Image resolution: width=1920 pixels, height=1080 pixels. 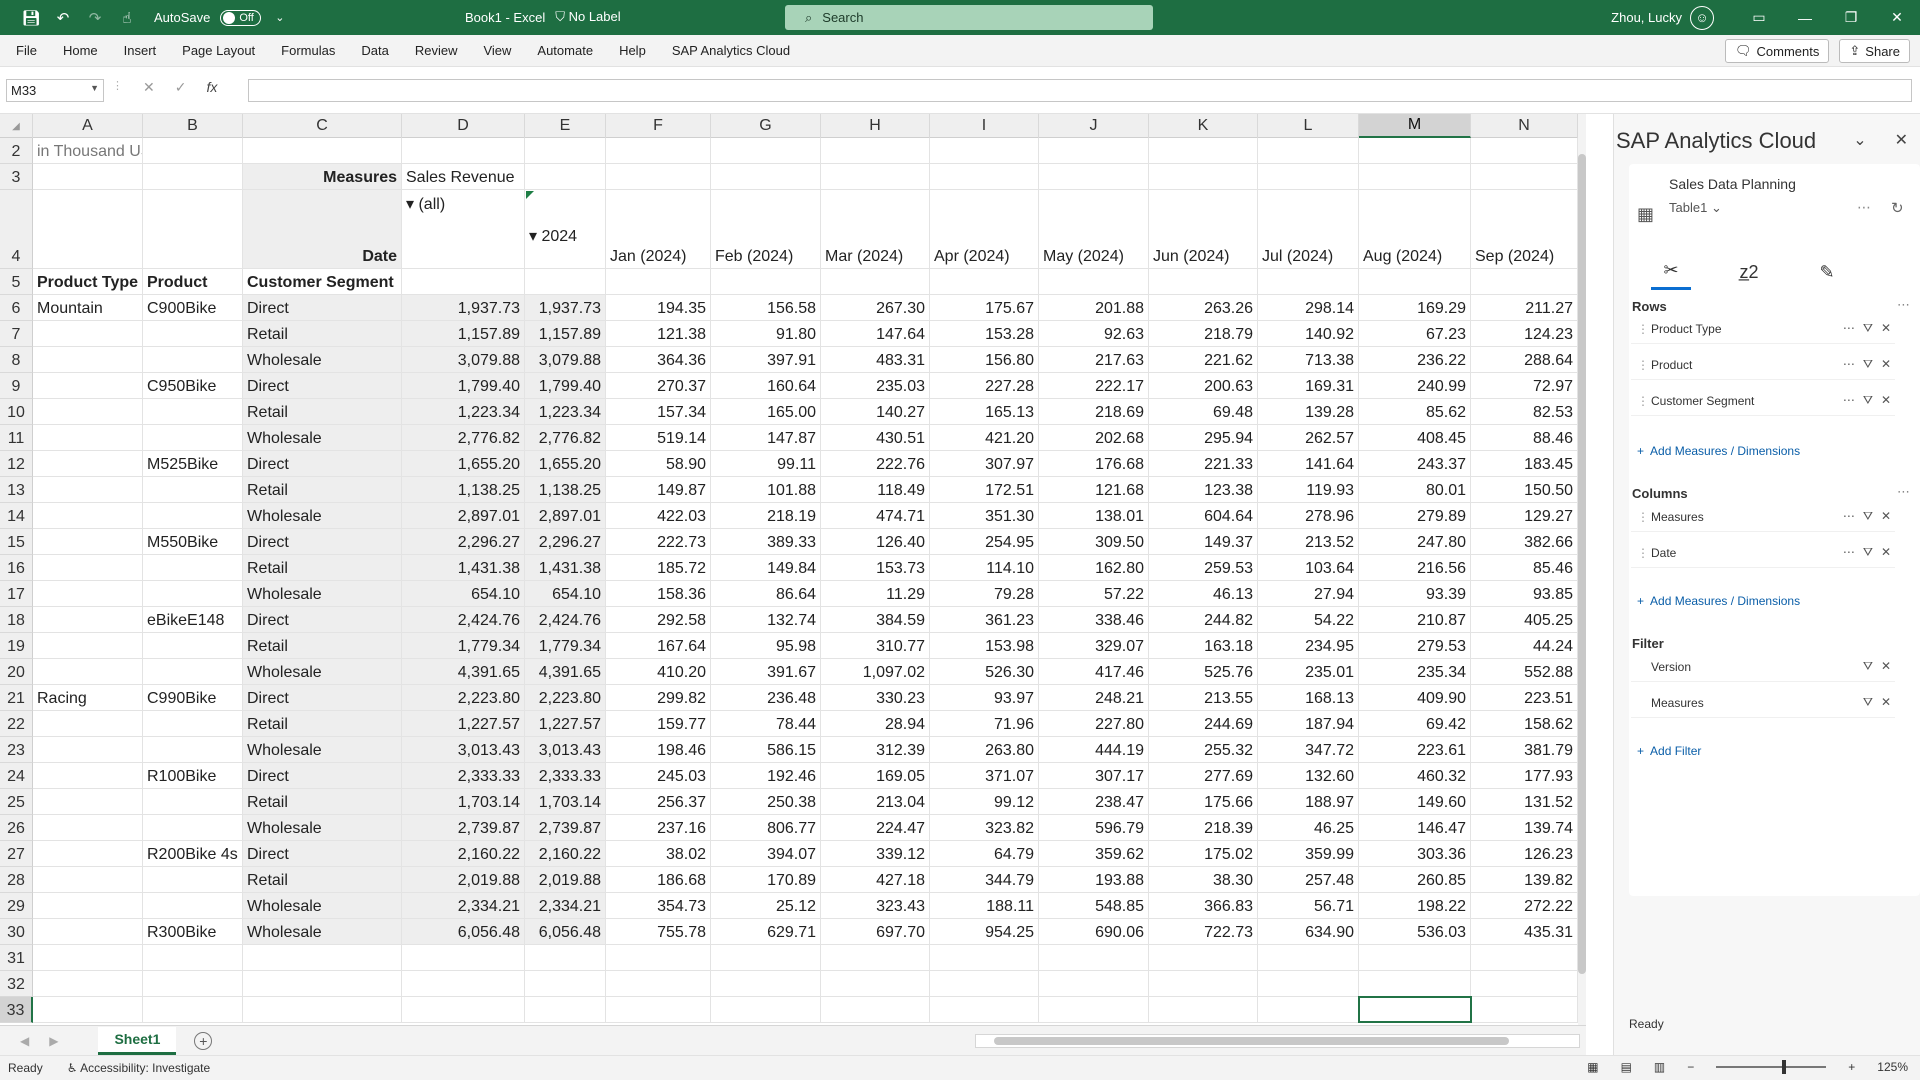 What do you see at coordinates (984, 906) in the screenshot?
I see `cell-i29: 188.11` at bounding box center [984, 906].